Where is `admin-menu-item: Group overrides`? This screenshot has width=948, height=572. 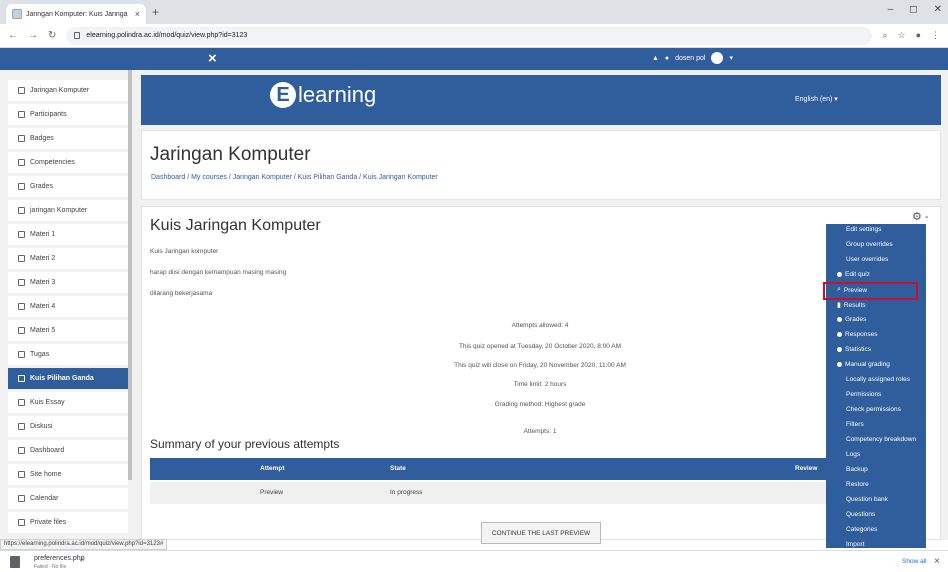
admin-menu-item: Group overrides is located at coordinates (870, 244).